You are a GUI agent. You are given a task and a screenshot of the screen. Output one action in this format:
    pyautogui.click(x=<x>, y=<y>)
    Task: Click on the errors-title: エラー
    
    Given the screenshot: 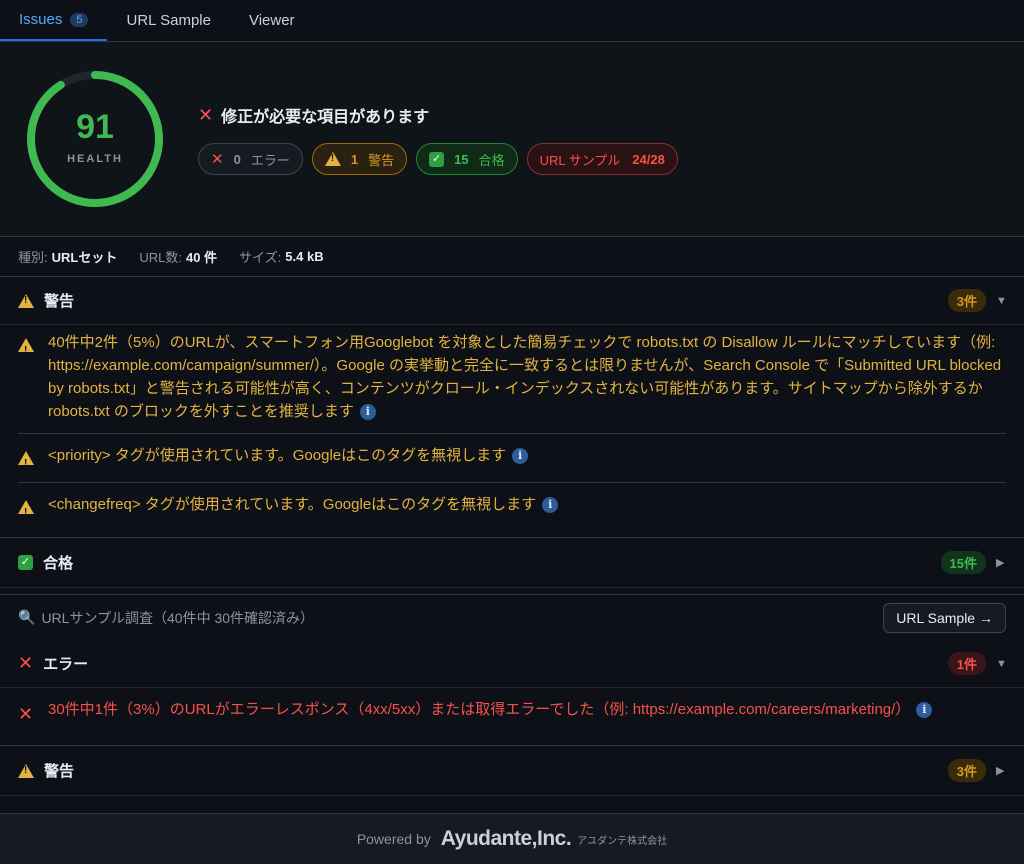 What is the action you would take?
    pyautogui.click(x=66, y=664)
    